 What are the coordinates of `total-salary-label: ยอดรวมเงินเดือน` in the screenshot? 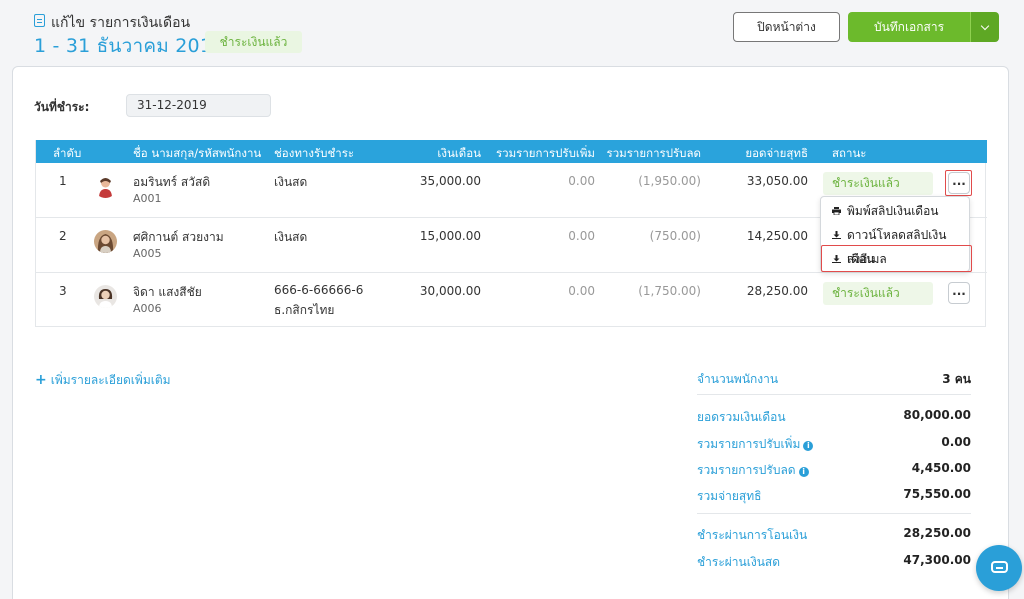 It's located at (741, 417).